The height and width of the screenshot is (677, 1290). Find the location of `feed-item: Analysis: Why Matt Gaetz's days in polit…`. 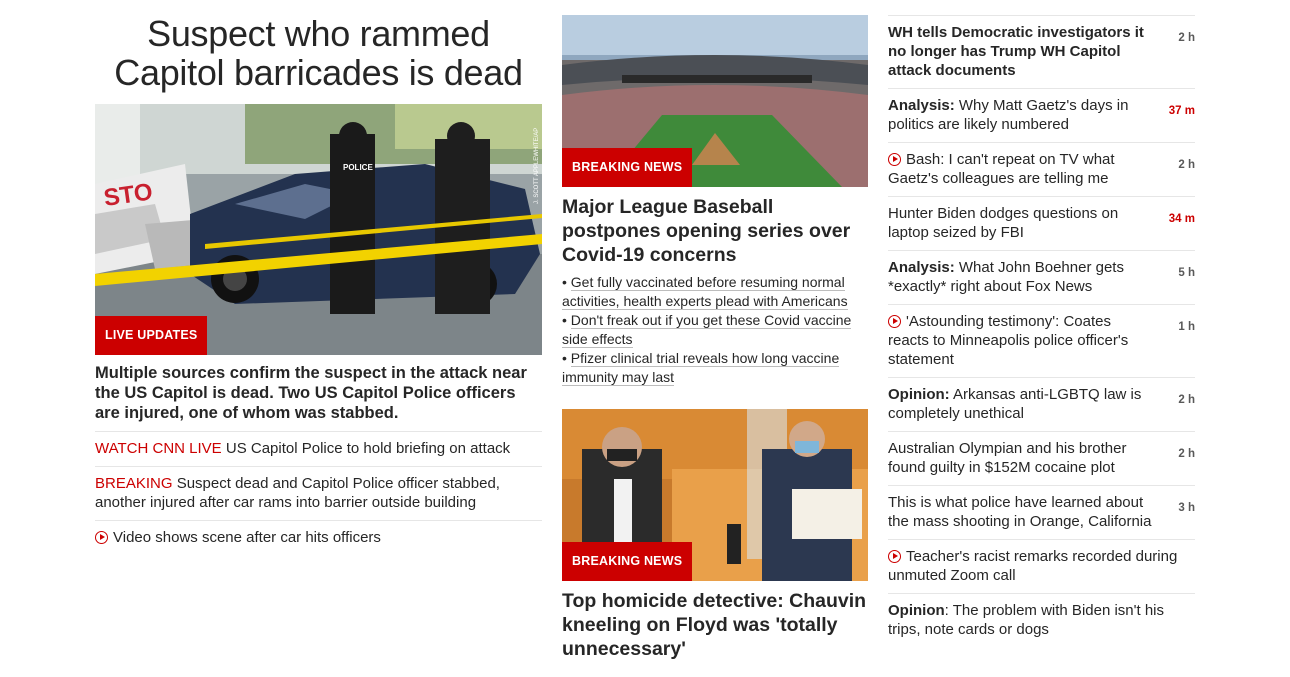

feed-item: Analysis: Why Matt Gaetz's days in polit… is located at coordinates (1041, 115).